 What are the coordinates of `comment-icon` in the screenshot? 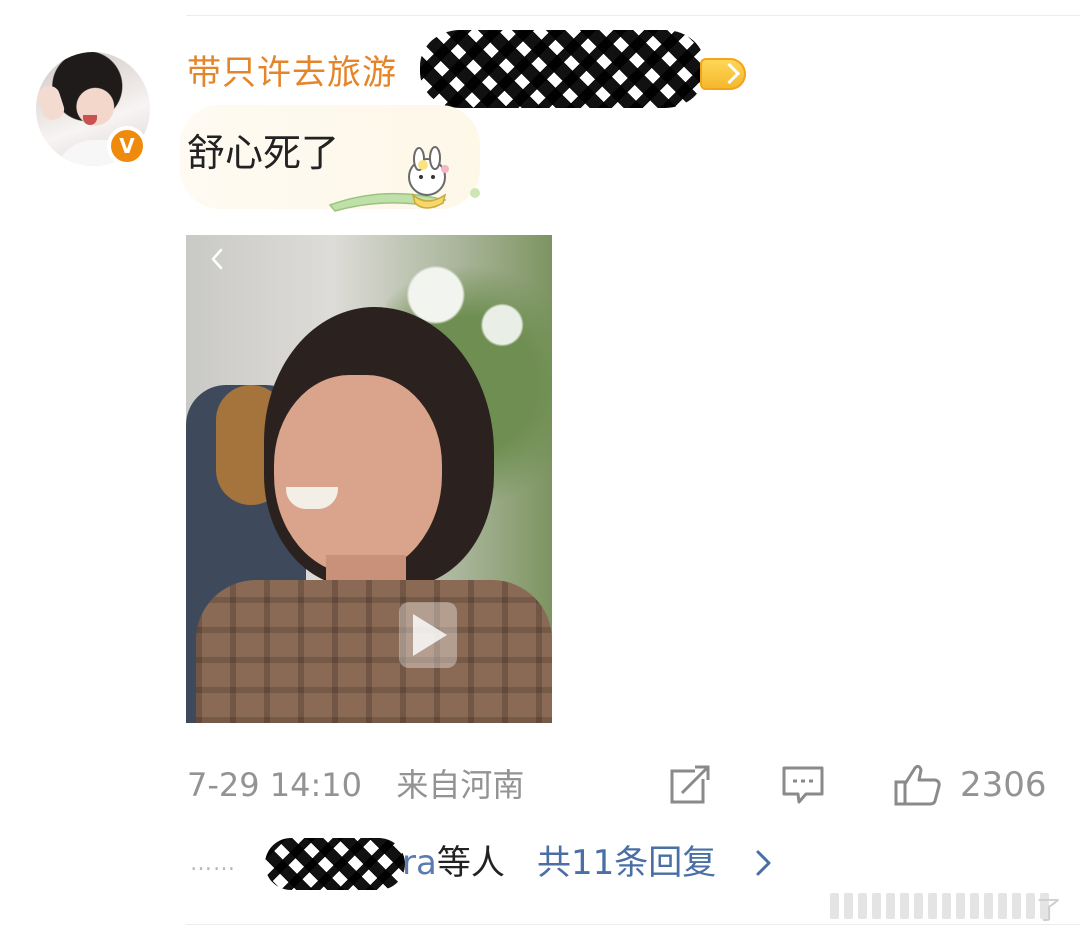 It's located at (803, 785).